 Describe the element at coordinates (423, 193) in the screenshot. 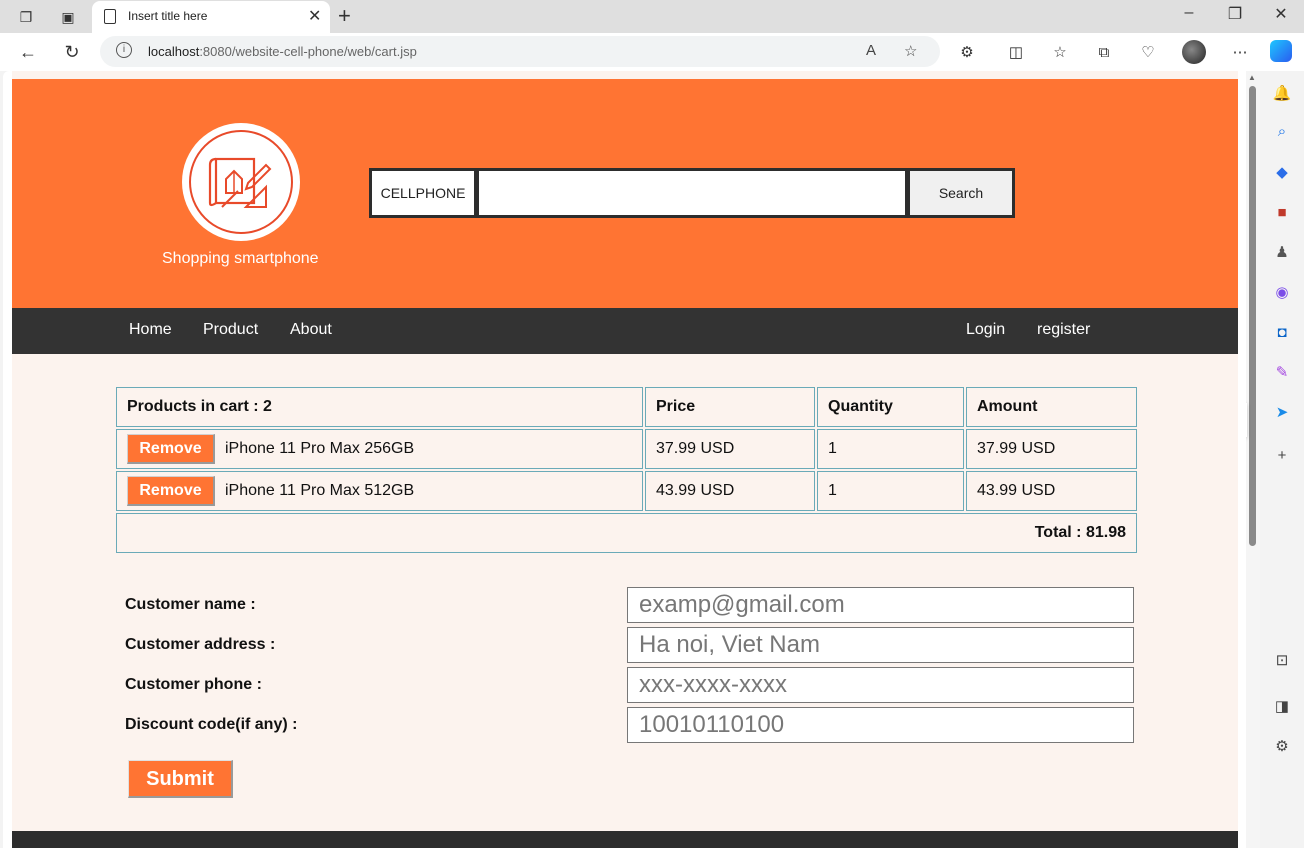

I see `search-category: CELLPHONE` at that location.